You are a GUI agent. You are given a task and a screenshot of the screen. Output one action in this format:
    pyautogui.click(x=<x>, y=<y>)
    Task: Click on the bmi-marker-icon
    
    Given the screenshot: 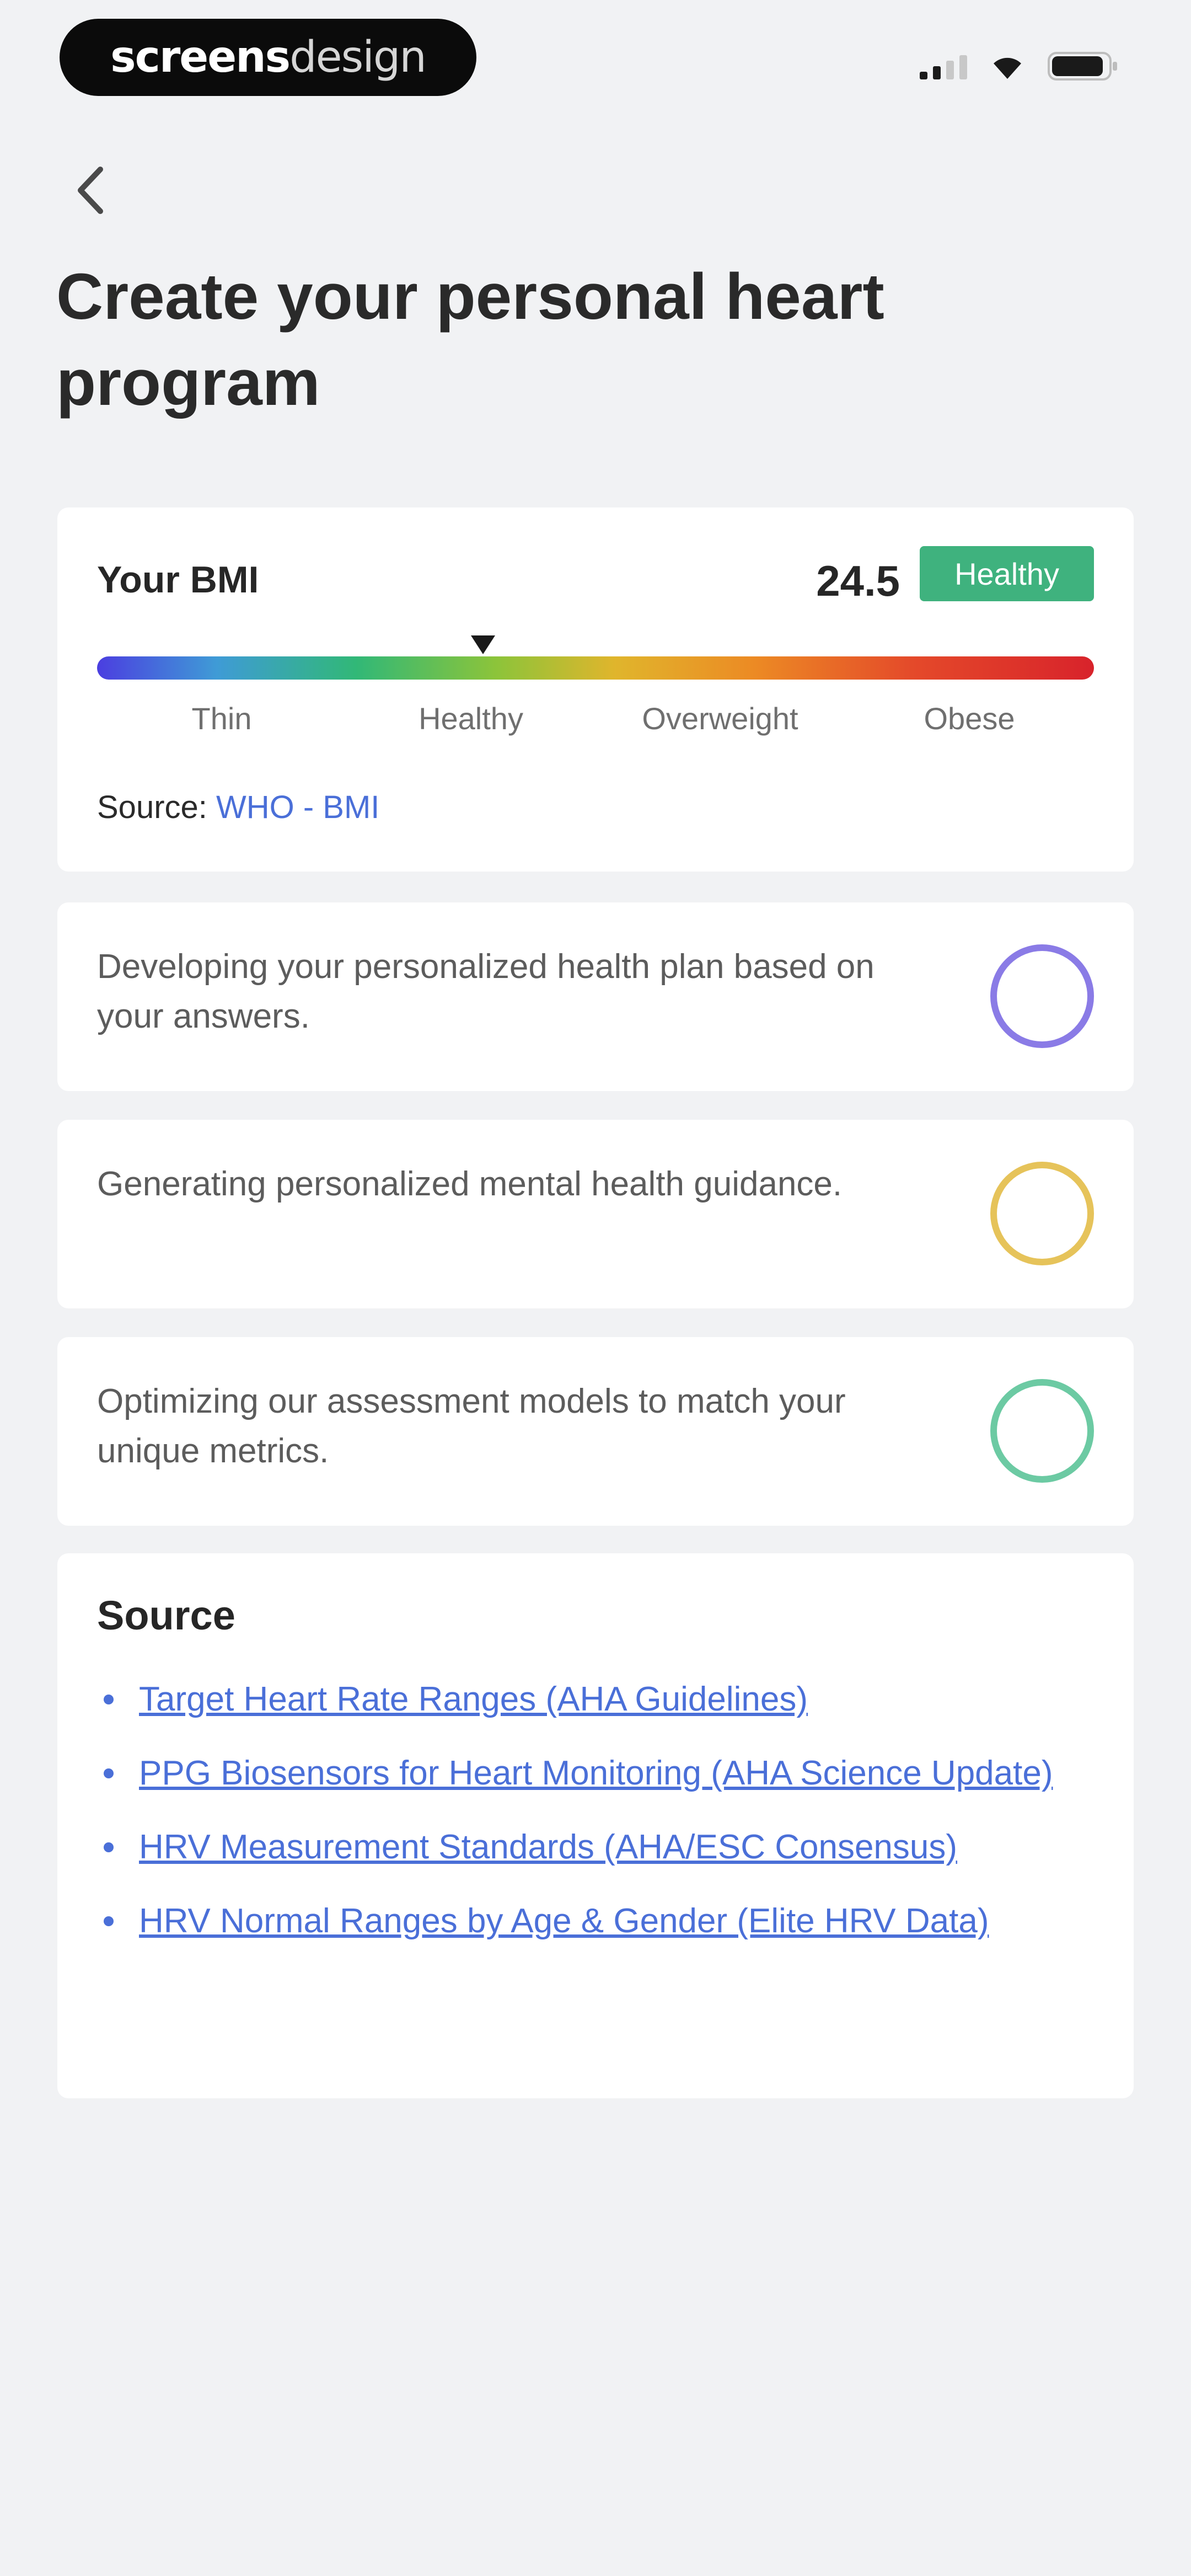 What is the action you would take?
    pyautogui.click(x=483, y=644)
    